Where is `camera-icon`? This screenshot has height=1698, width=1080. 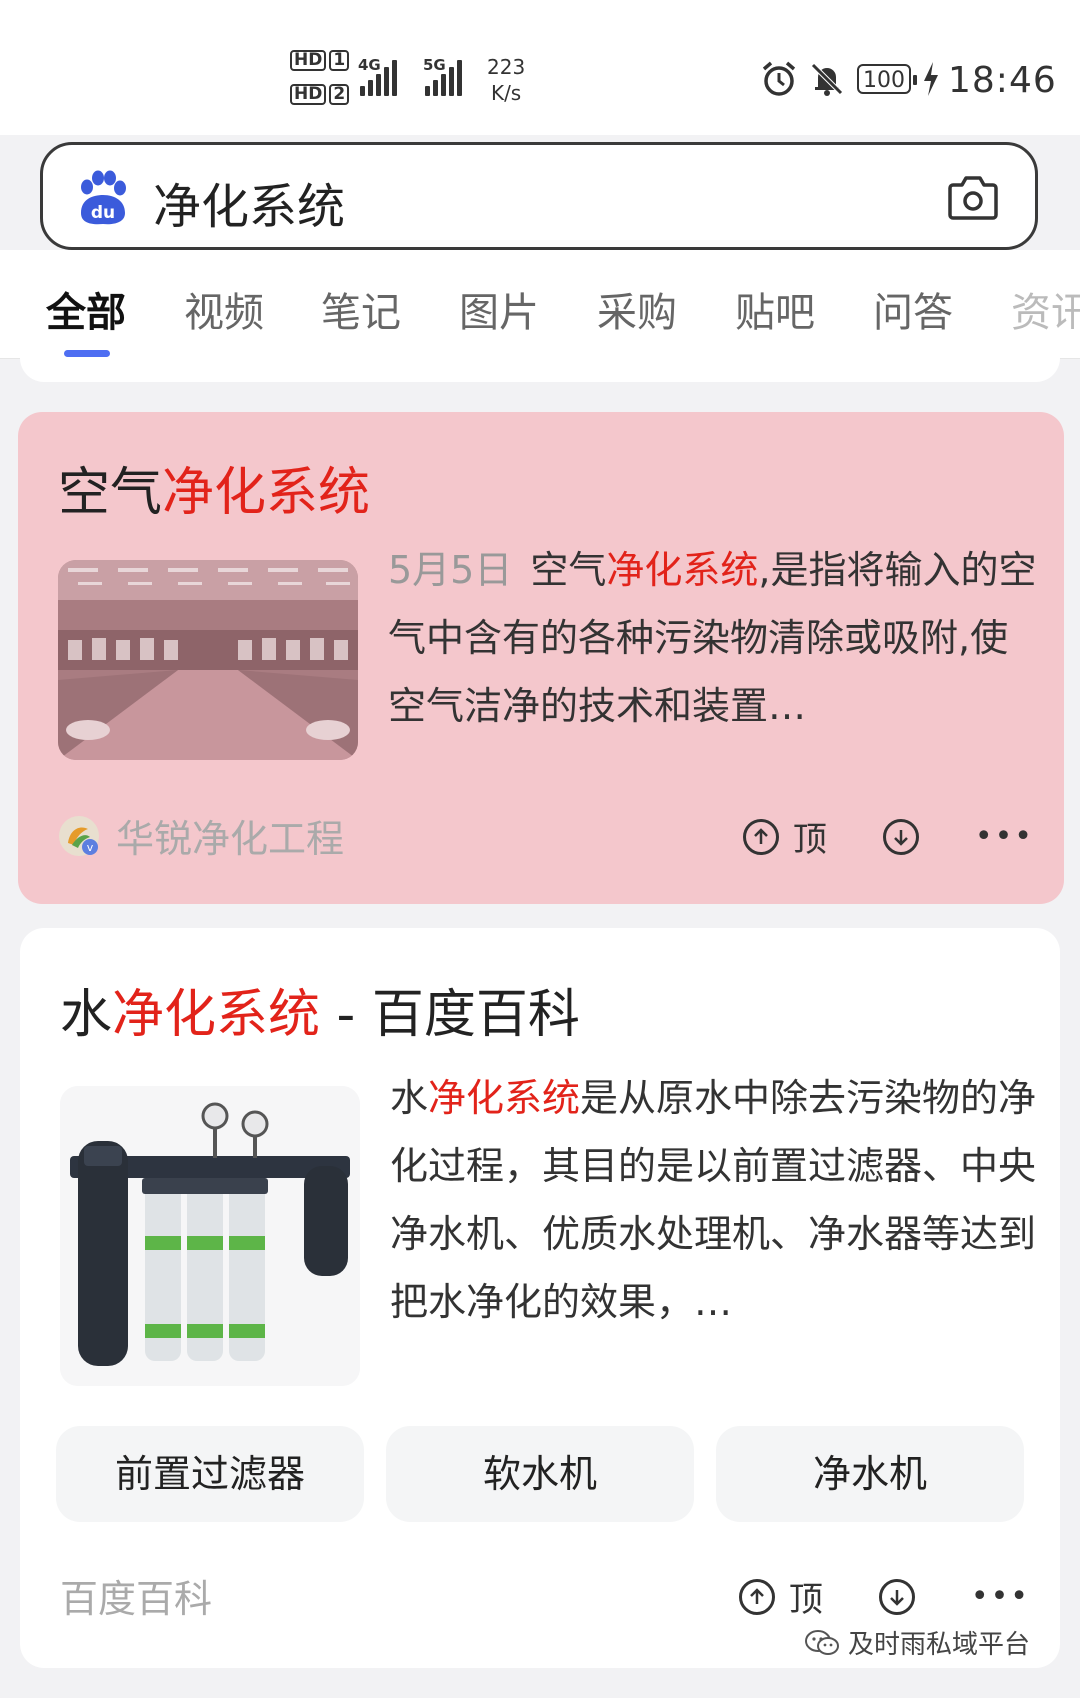
camera-icon is located at coordinates (973, 197).